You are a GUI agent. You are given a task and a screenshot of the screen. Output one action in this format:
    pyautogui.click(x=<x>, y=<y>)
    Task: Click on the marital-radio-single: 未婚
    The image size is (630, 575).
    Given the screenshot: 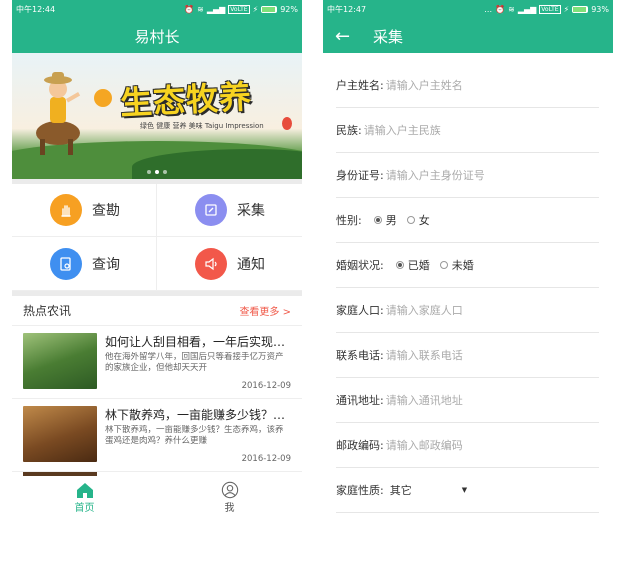 What is the action you would take?
    pyautogui.click(x=456, y=265)
    